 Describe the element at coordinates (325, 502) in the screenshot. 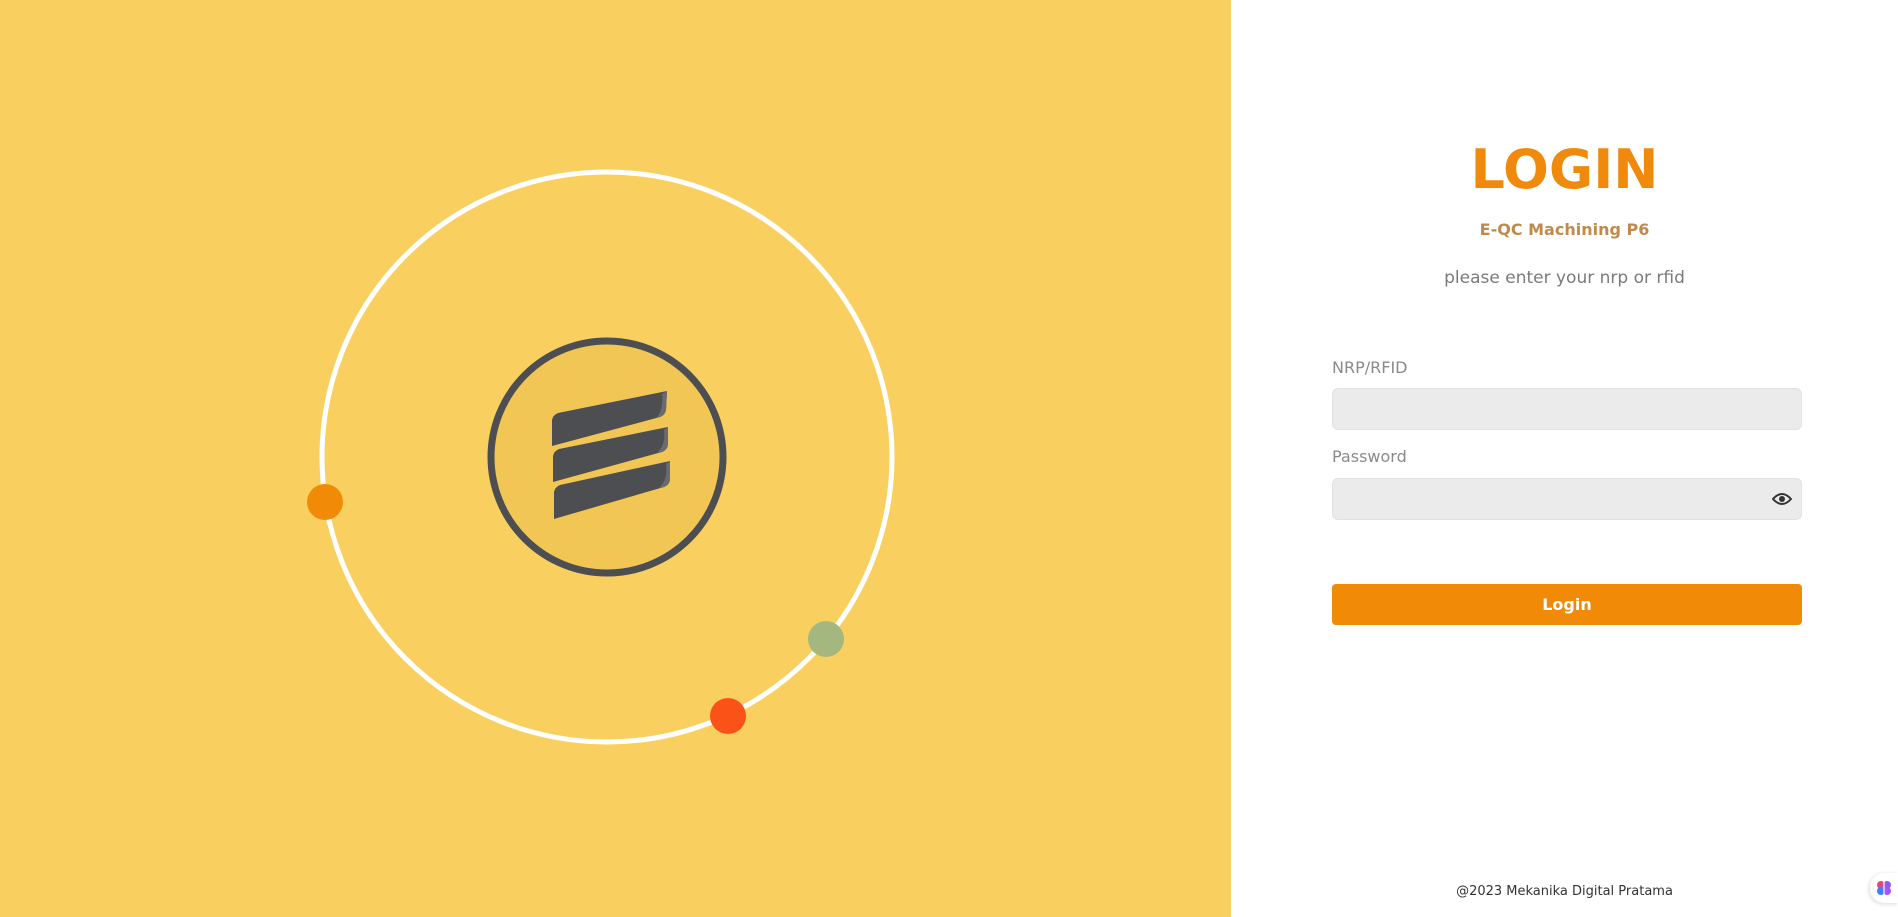

I see `orbit-dot-orange` at that location.